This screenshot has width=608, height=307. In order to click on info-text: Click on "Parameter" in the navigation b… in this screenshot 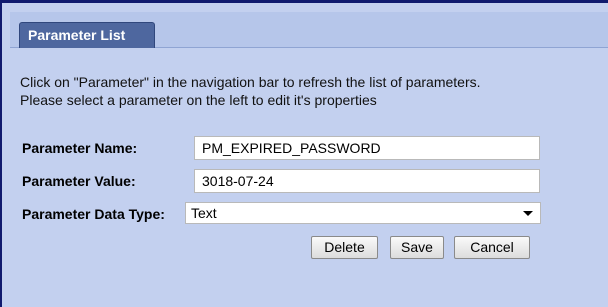, I will do `click(310, 91)`.